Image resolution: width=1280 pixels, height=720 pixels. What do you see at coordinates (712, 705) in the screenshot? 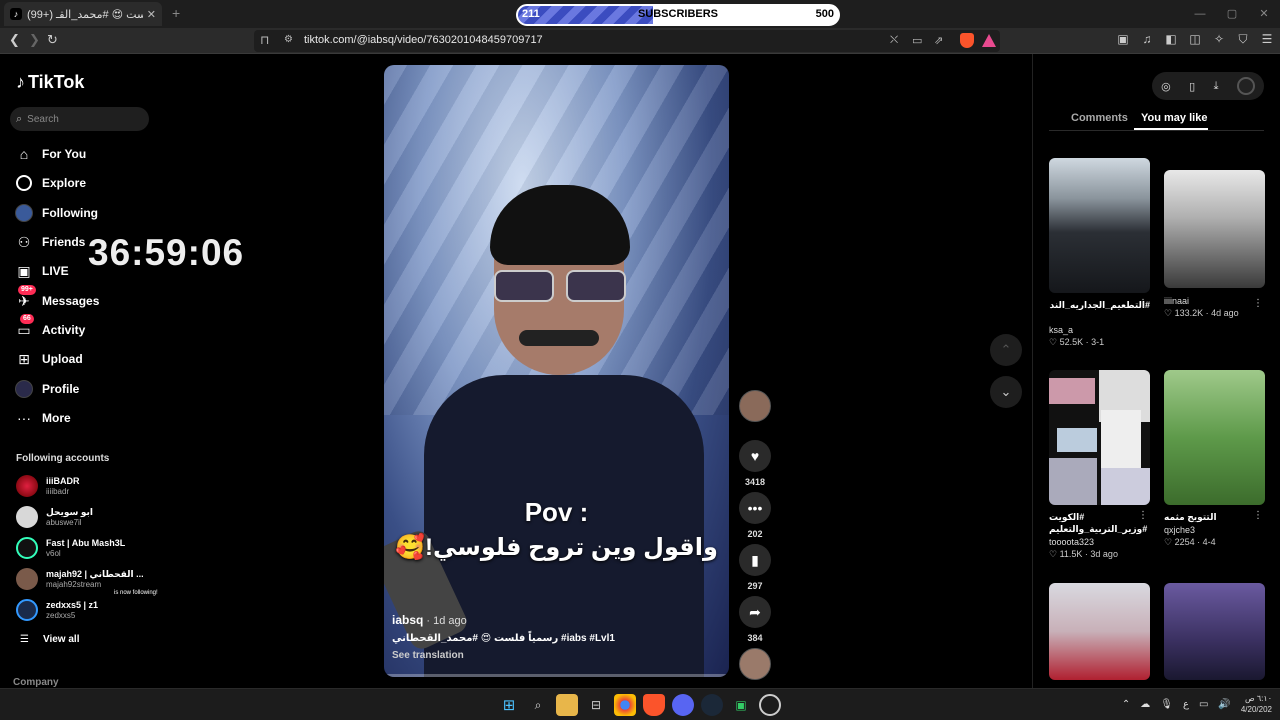
I see `steam-icon` at bounding box center [712, 705].